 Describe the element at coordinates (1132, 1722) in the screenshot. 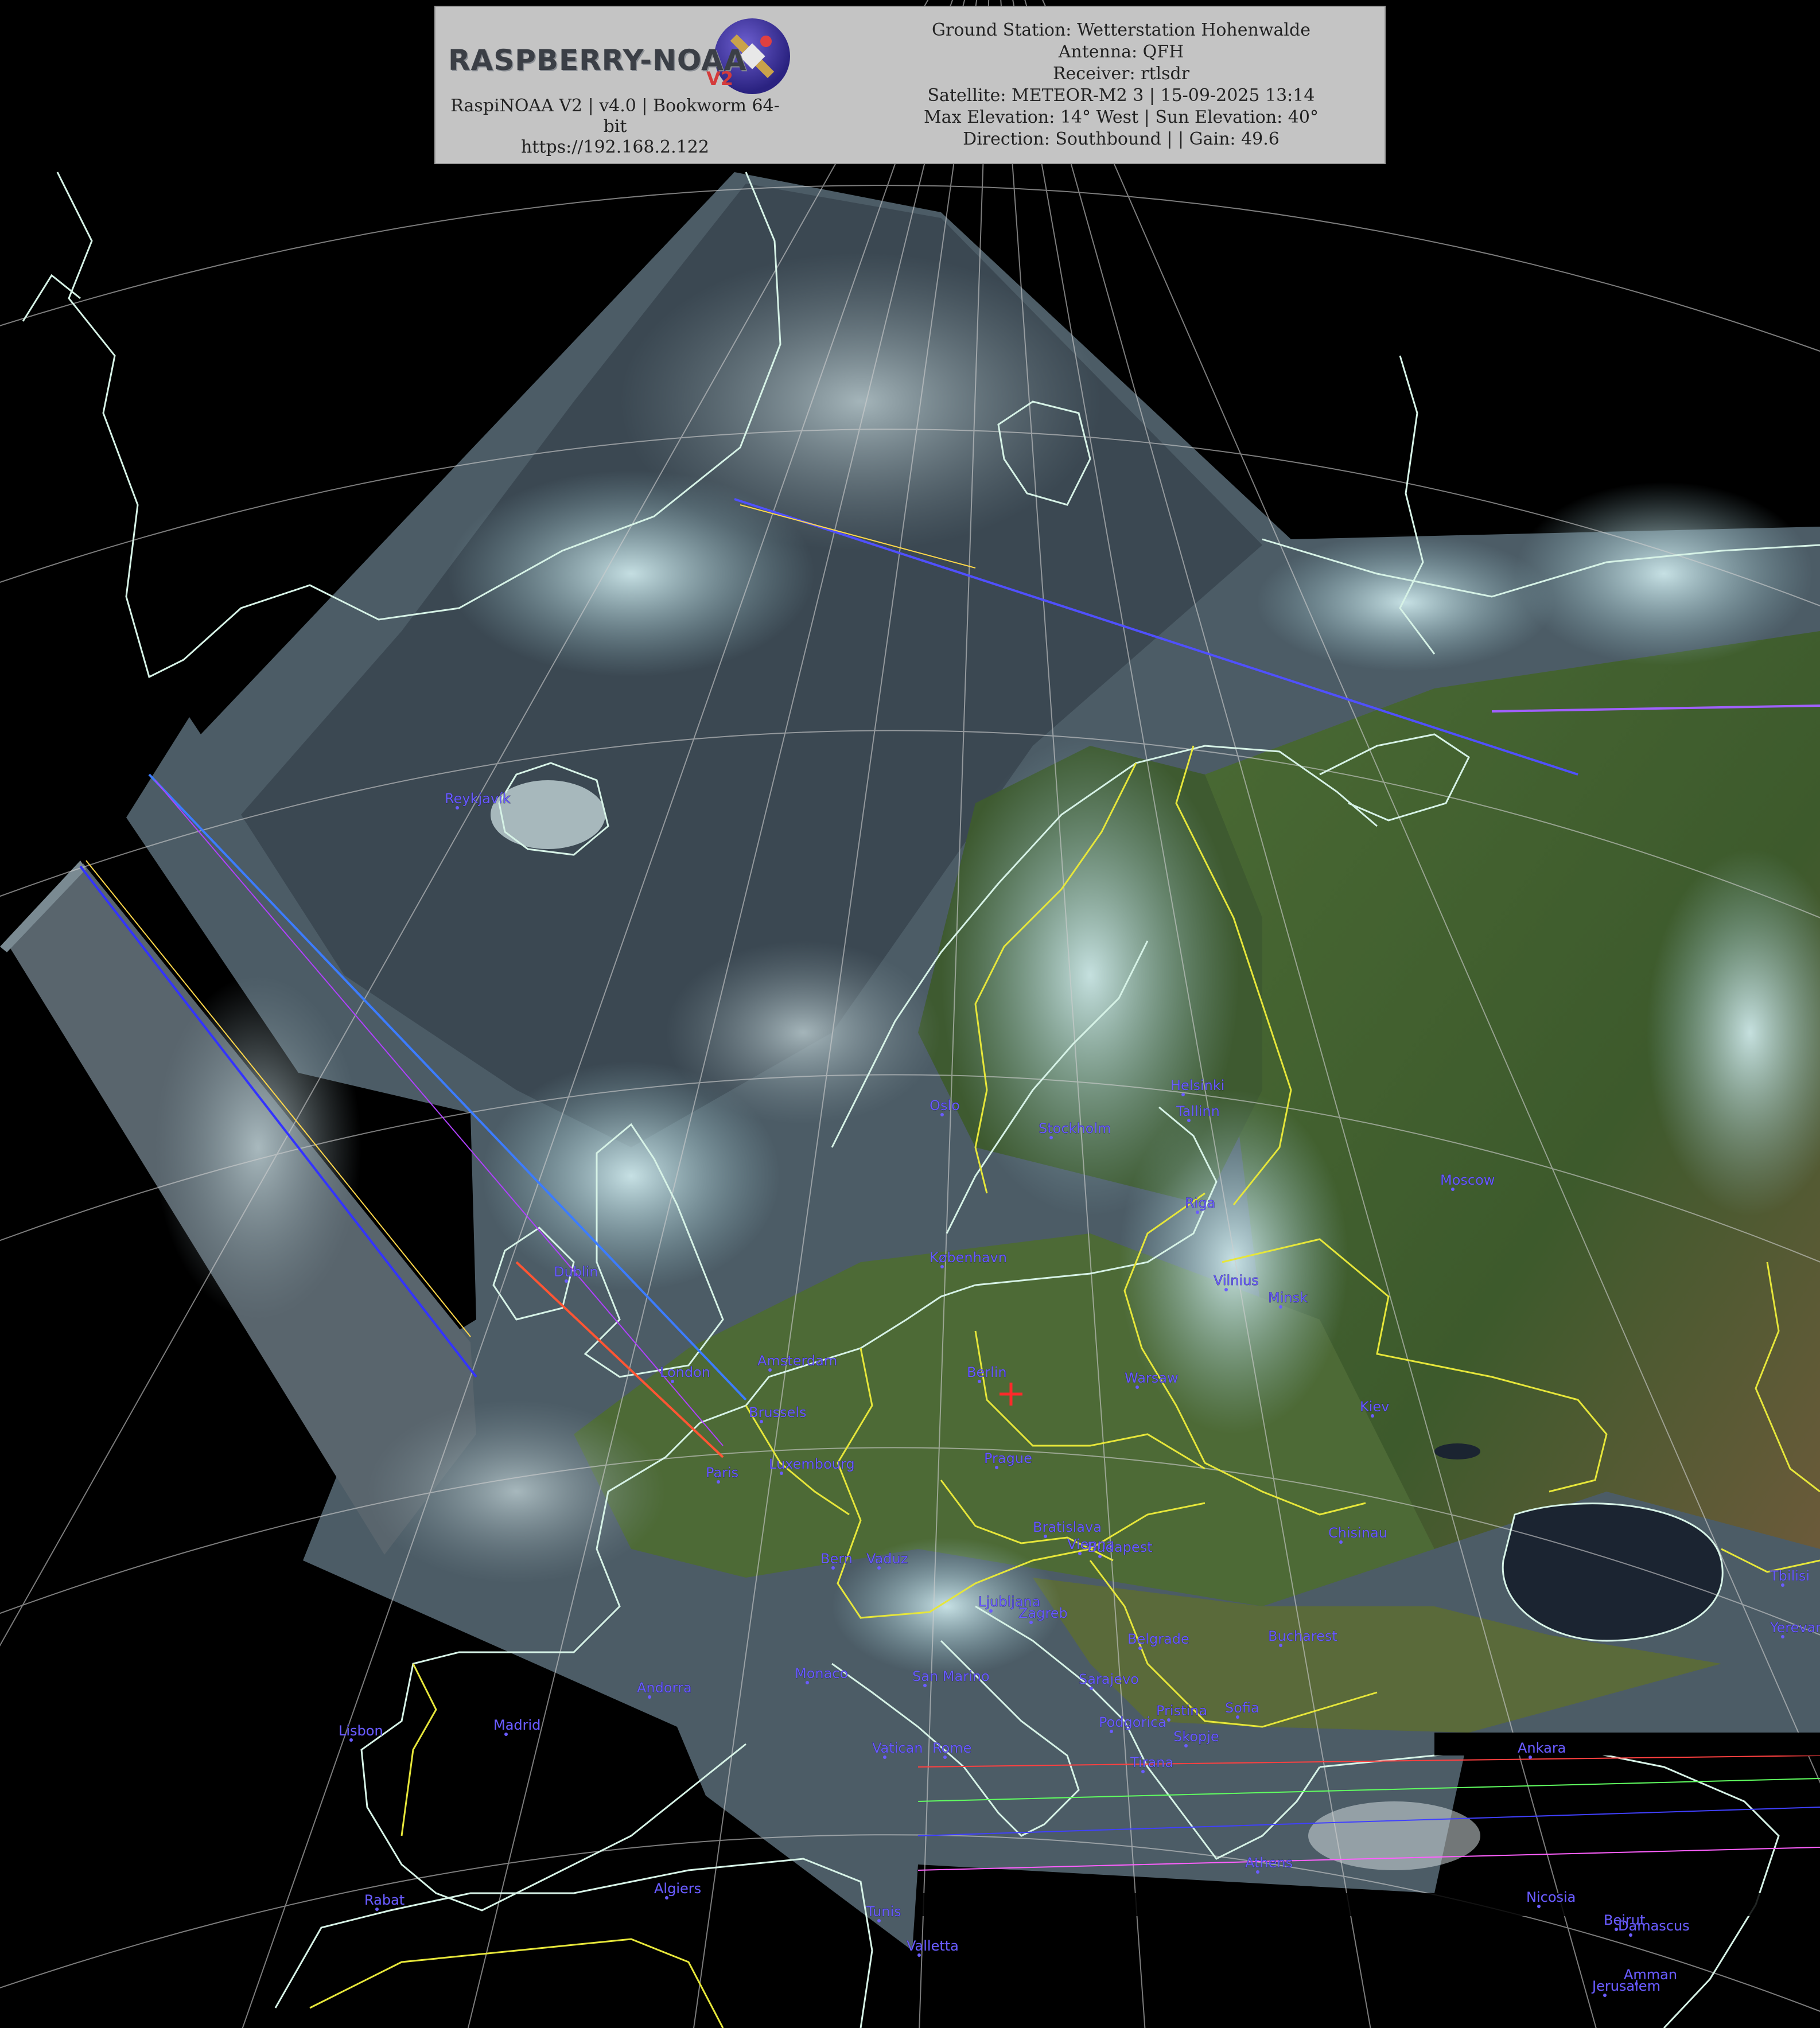

I see `city-label: Podgorica` at that location.